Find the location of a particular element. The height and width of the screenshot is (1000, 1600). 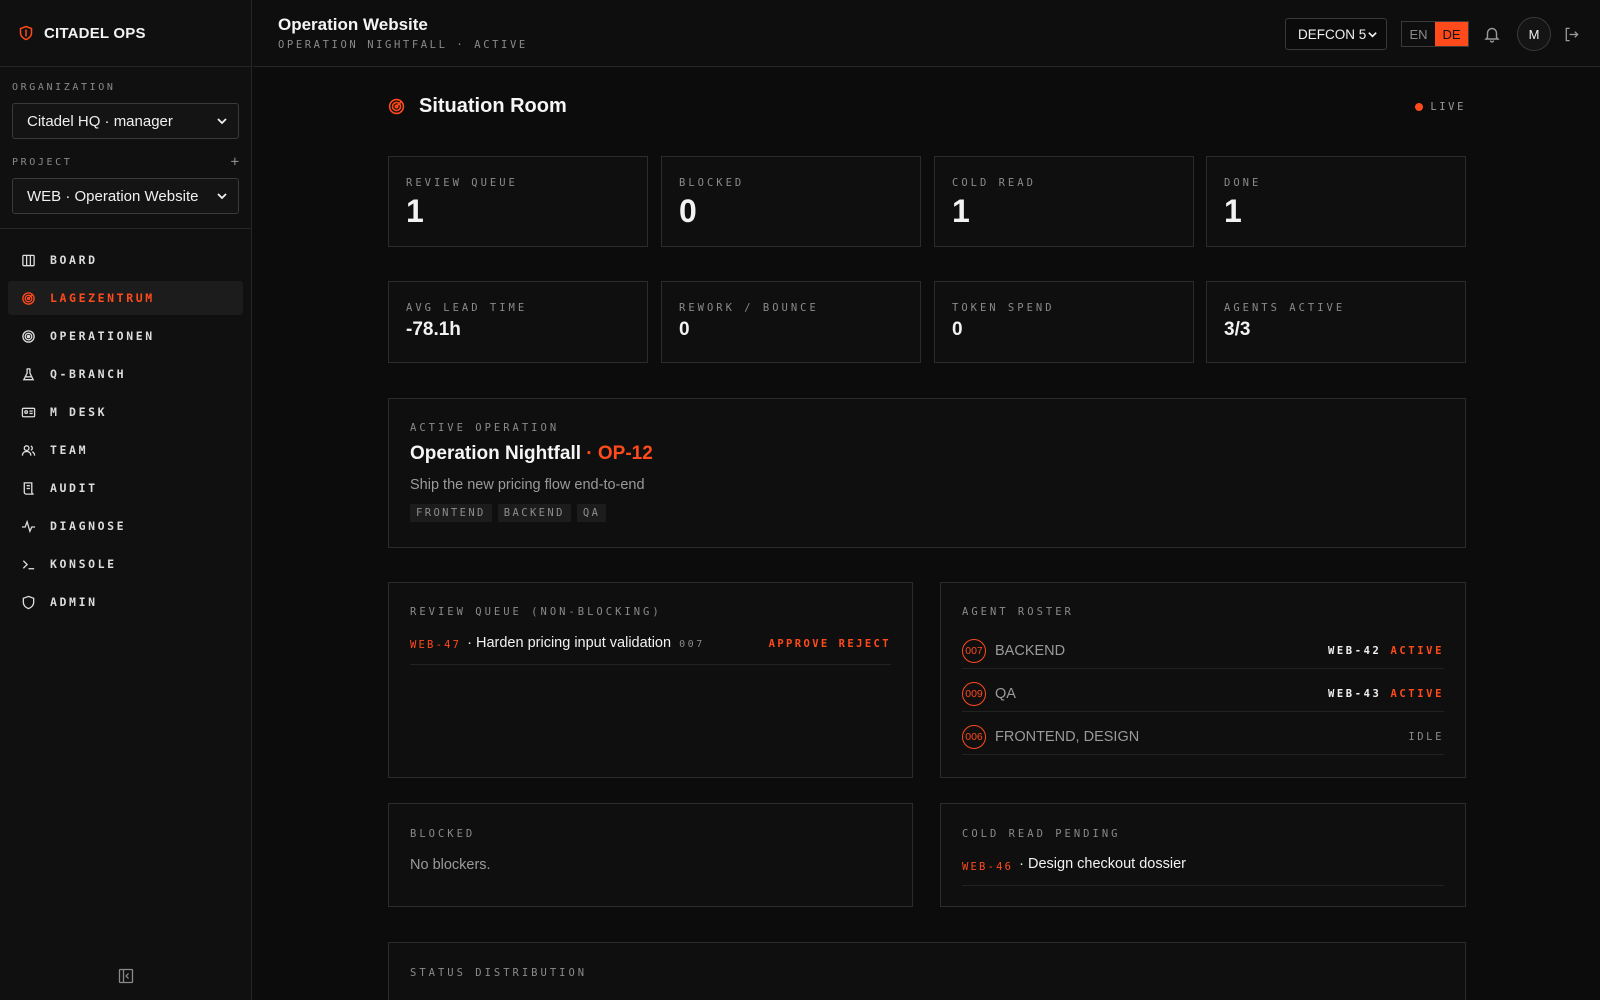

reject-button: REJECT is located at coordinates (865, 644).